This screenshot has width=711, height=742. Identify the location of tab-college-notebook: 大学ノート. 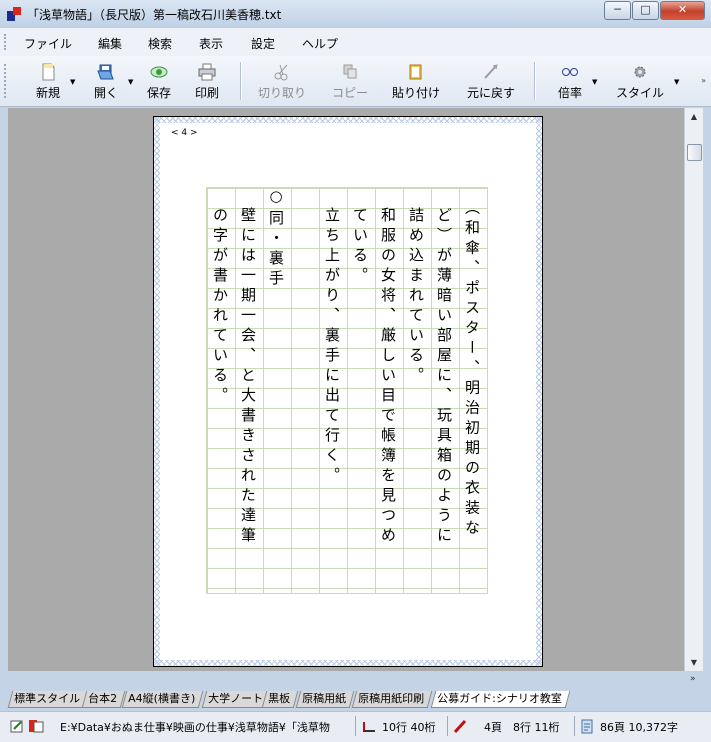
(236, 699).